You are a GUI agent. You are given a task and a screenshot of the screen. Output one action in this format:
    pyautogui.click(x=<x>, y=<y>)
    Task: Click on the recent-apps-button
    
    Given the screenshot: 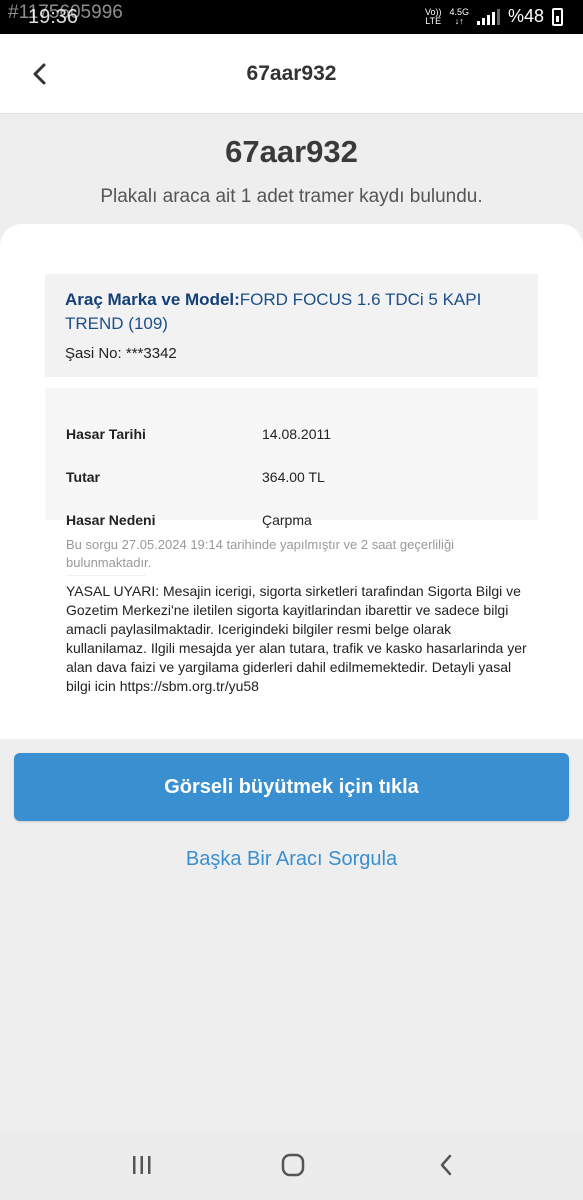 What is the action you would take?
    pyautogui.click(x=142, y=1165)
    